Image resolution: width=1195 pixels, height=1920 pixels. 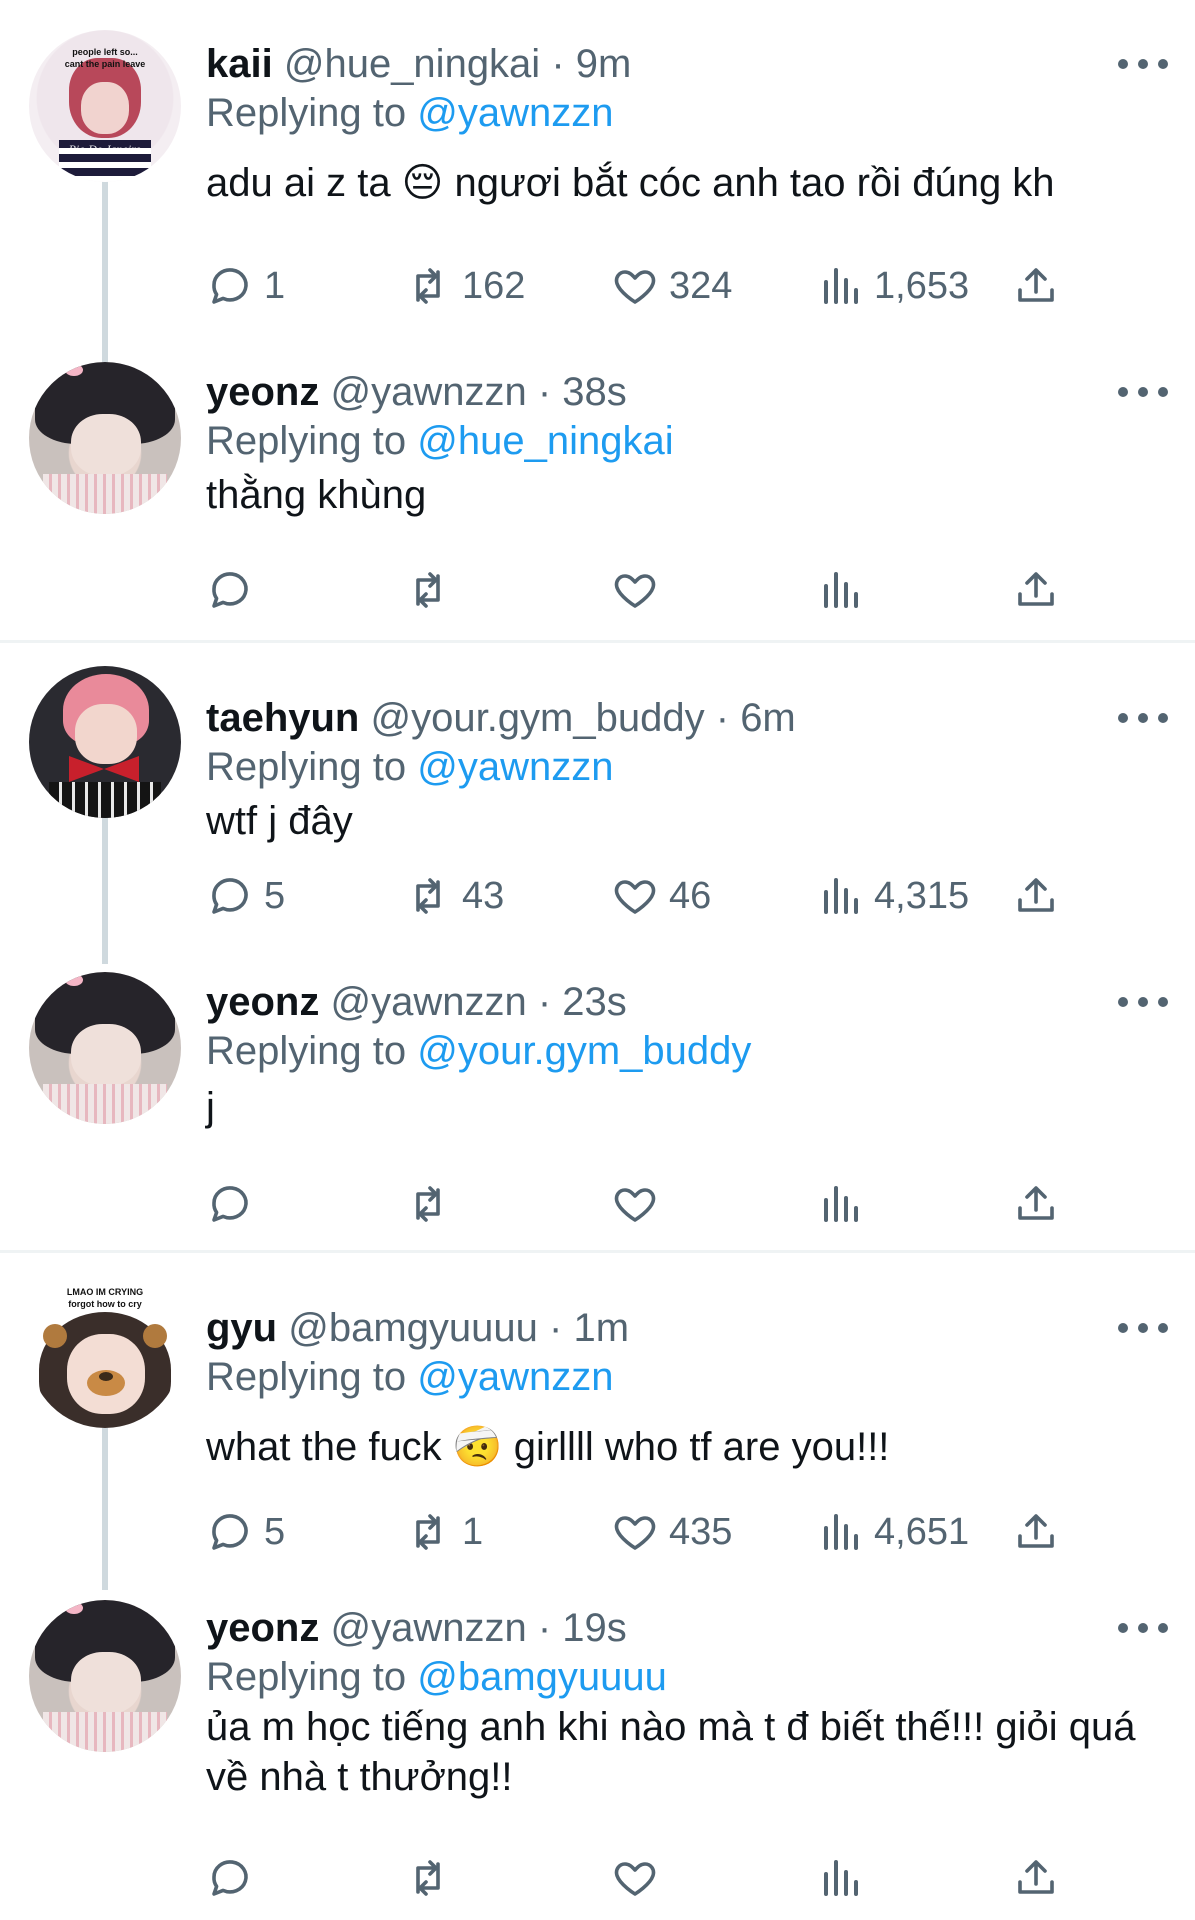 What do you see at coordinates (537, 718) in the screenshot?
I see `handle: @your.gym_buddy` at bounding box center [537, 718].